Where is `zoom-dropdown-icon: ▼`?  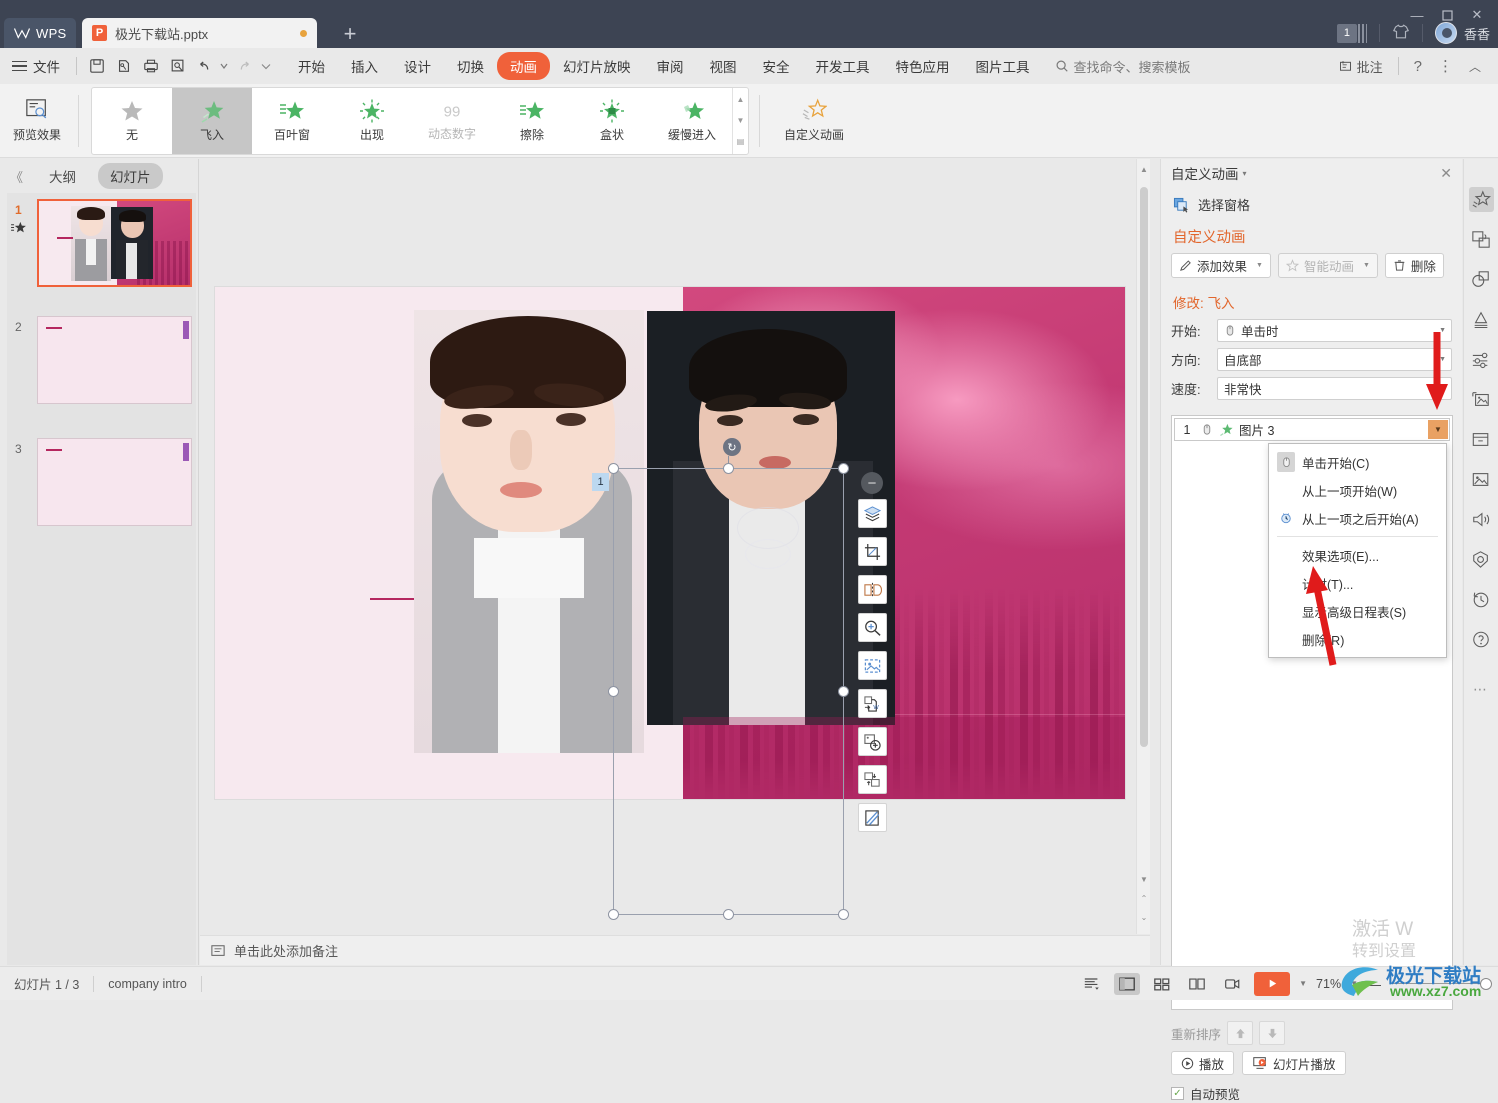 zoom-dropdown-icon: ▼ is located at coordinates (1354, 983).